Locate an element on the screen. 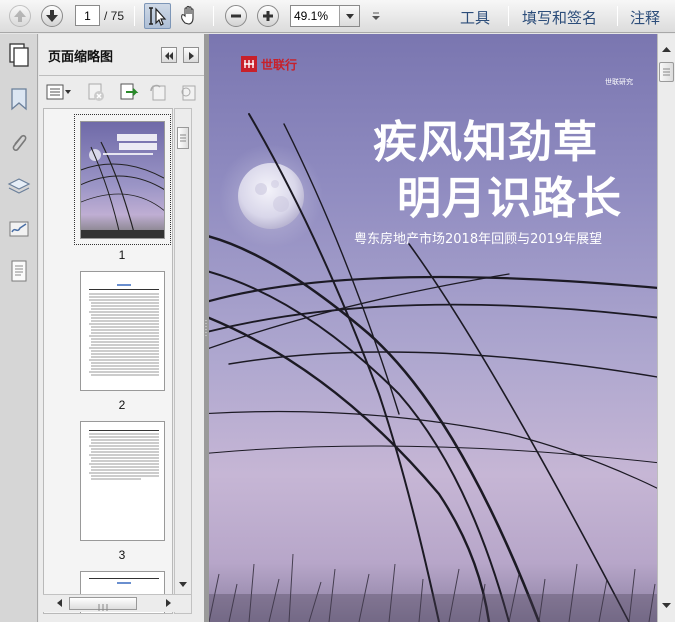  zoom-in-button is located at coordinates (268, 16).